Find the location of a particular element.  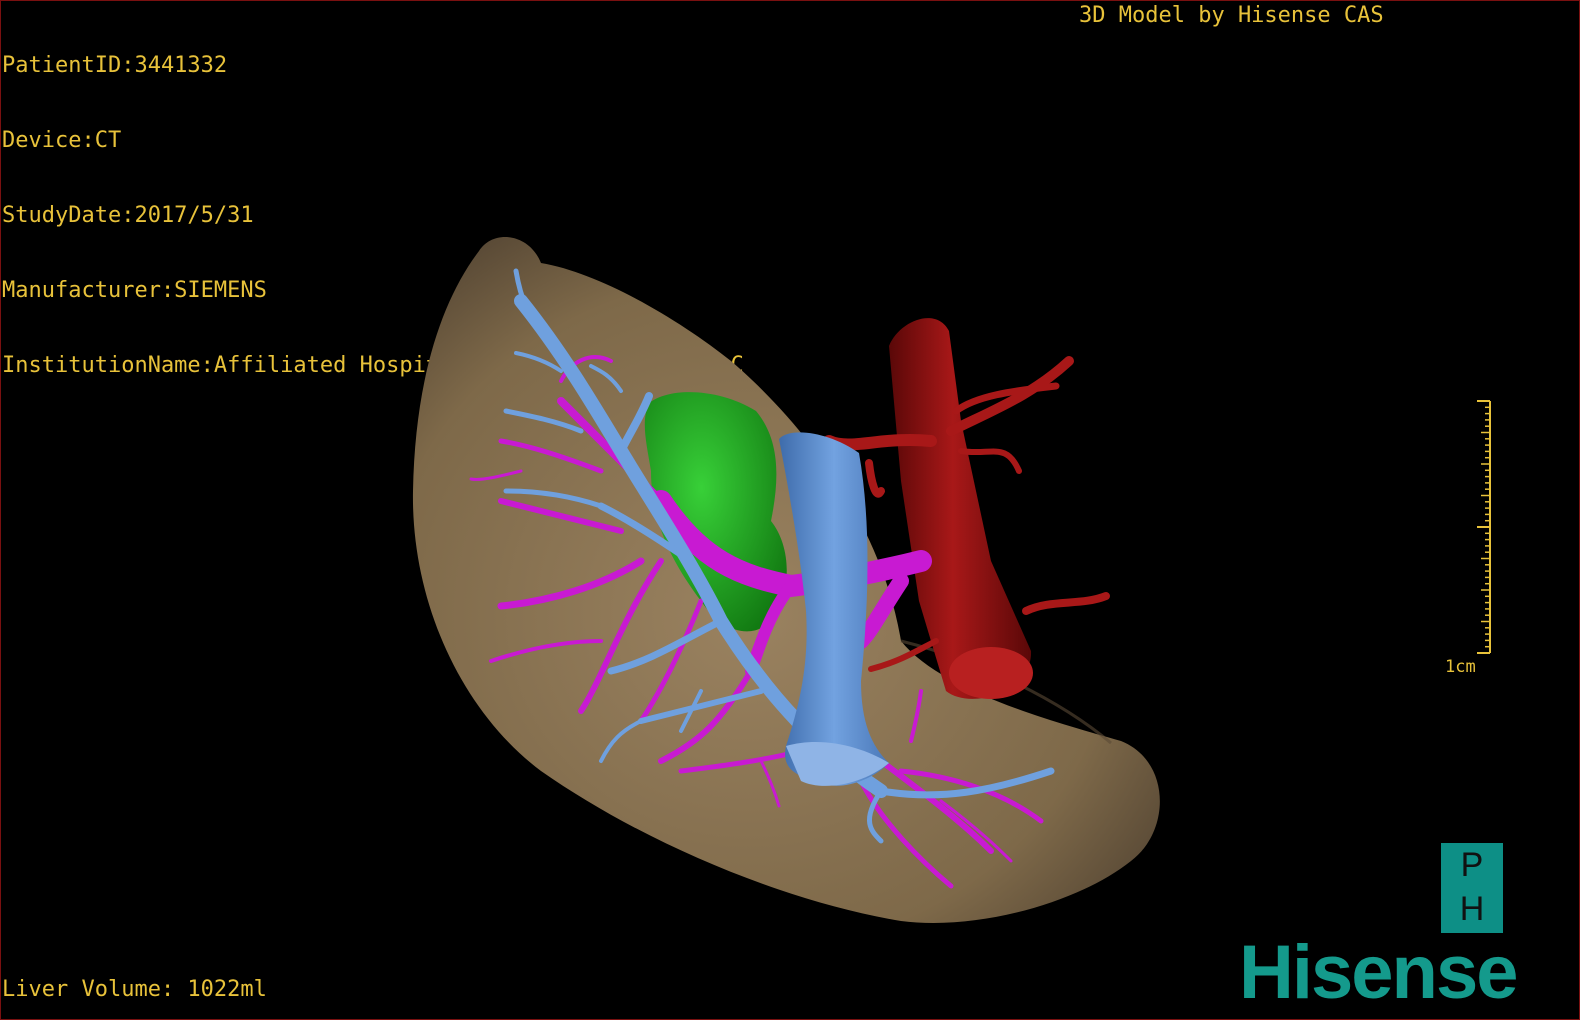

hisense-logo: Hisense is located at coordinates (1378, 972).